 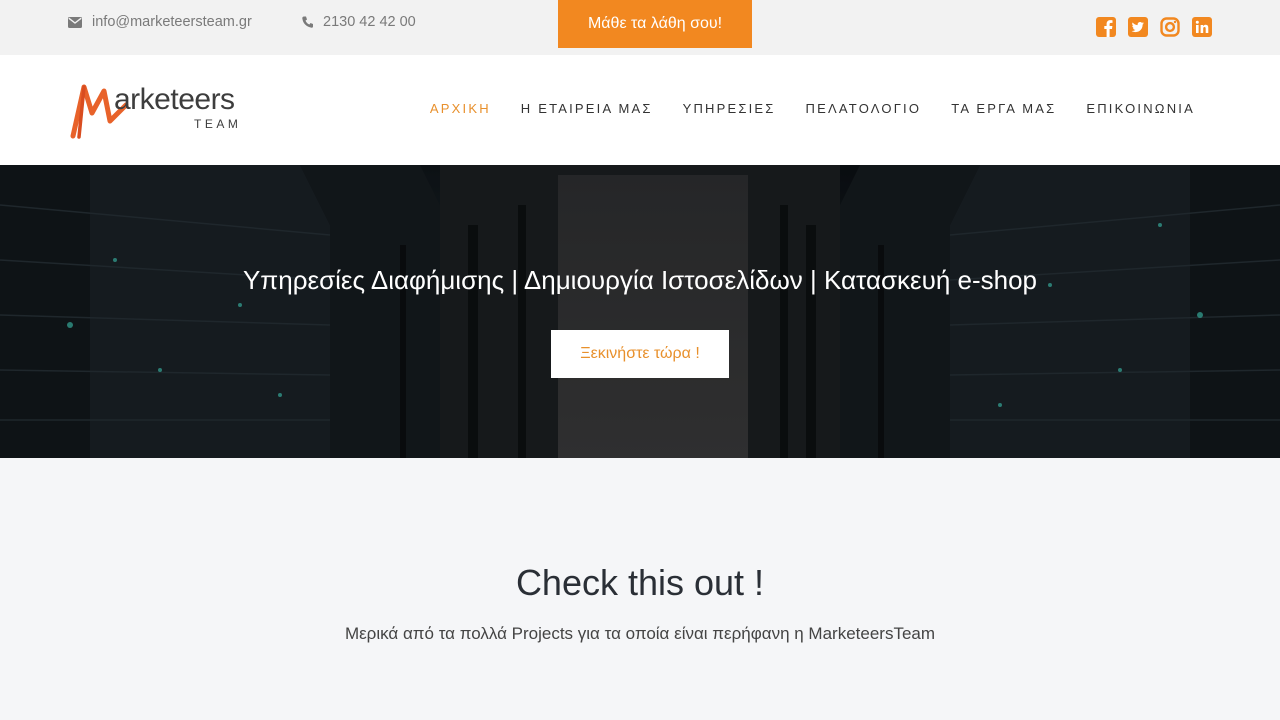 I want to click on phone-contact: 2130 42 42 00, so click(x=359, y=22).